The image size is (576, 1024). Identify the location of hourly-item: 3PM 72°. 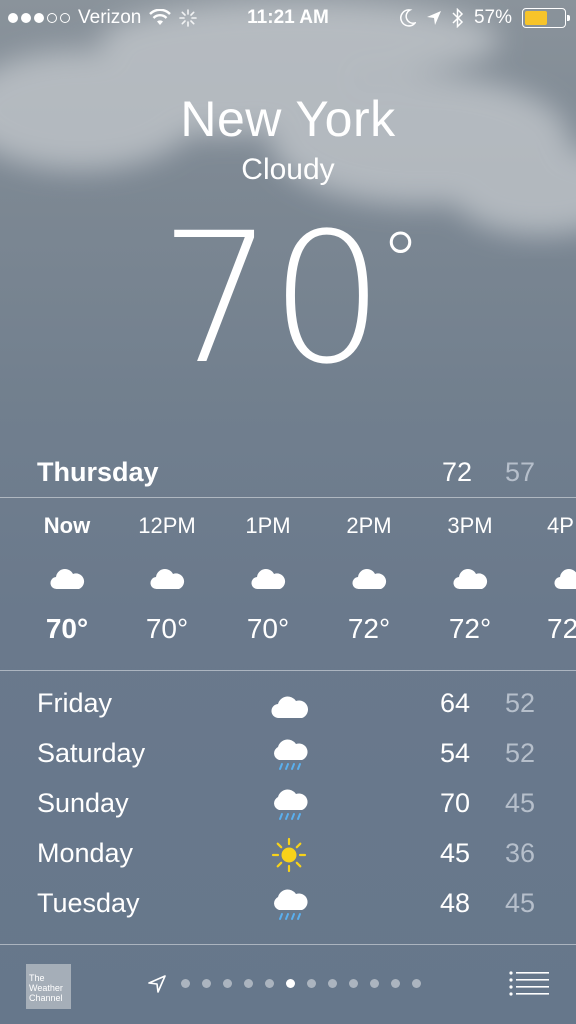
(470, 572).